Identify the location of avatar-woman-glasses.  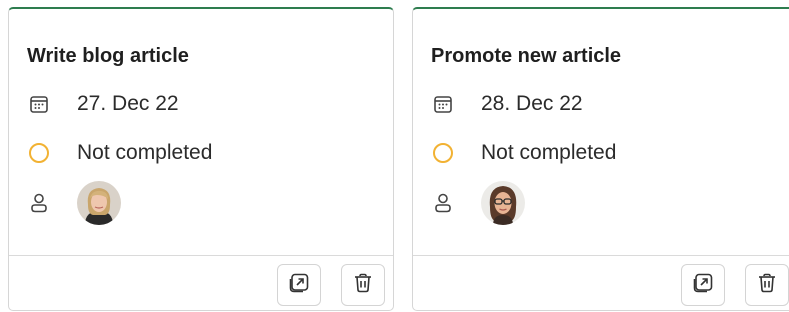
(503, 203).